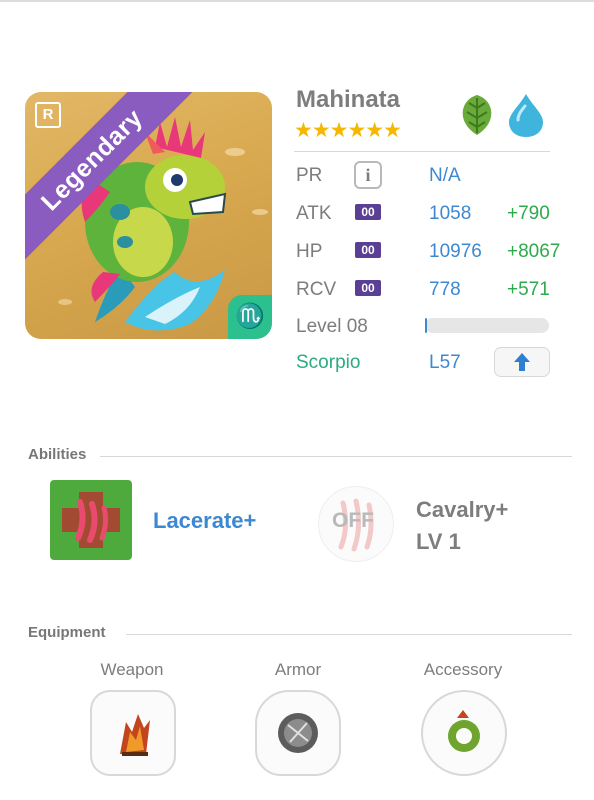  Describe the element at coordinates (368, 288) in the screenshot. I see `rcv-plus-tag: 00` at that location.